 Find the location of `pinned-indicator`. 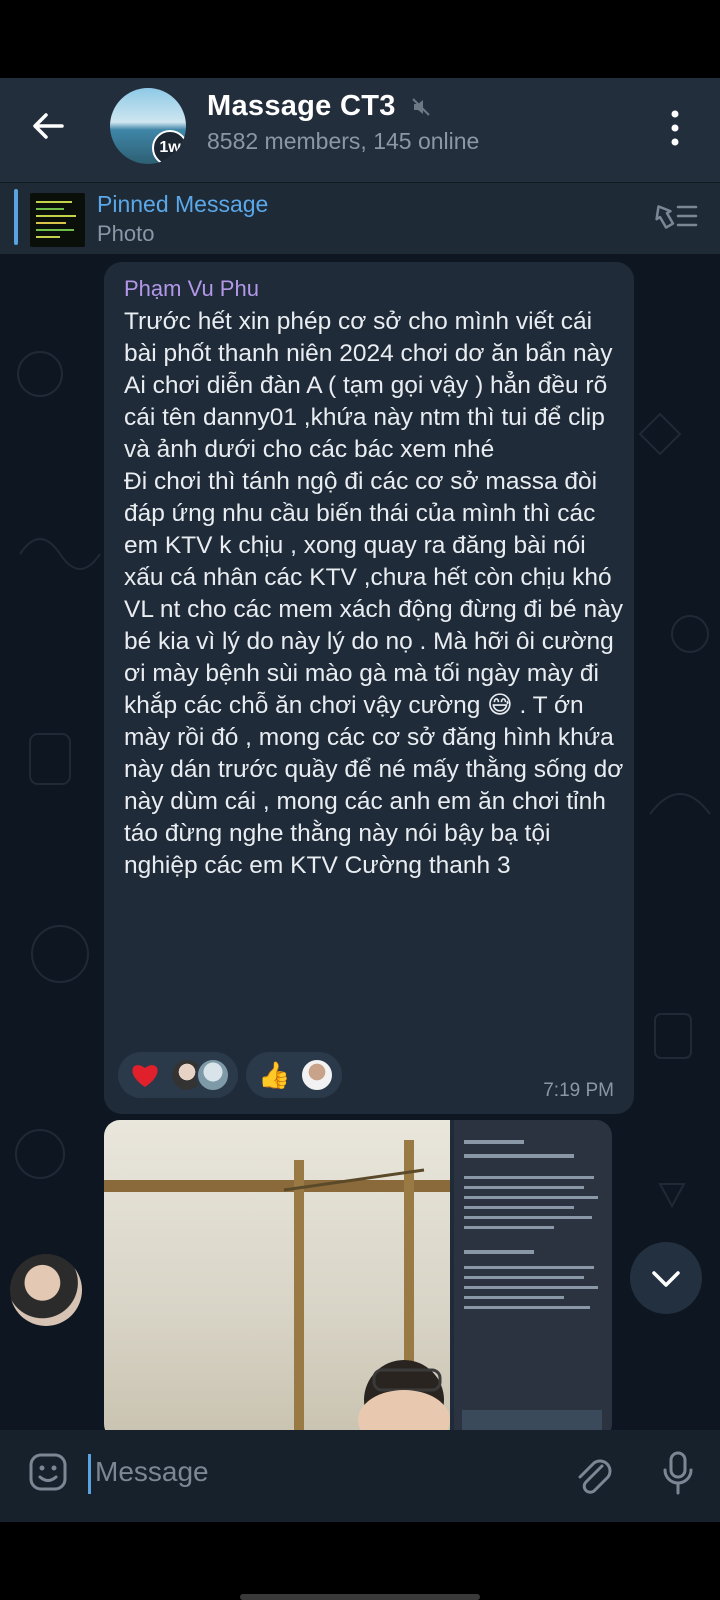

pinned-indicator is located at coordinates (16, 217).